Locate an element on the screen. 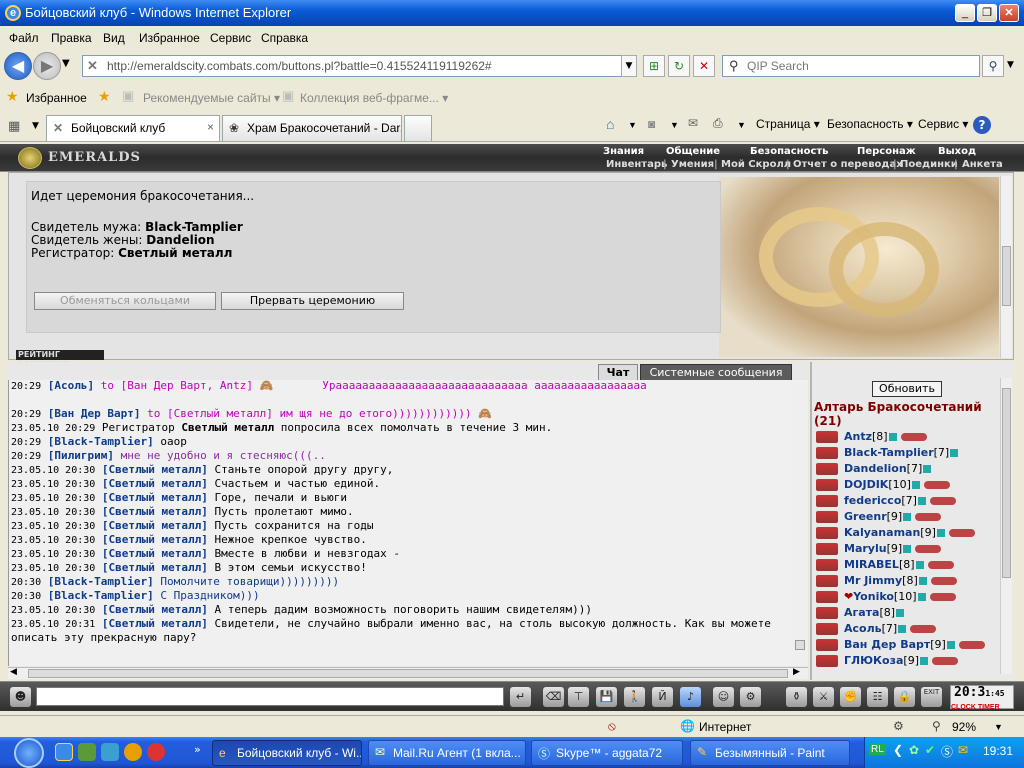  send-icon: ↵ is located at coordinates (520, 697).